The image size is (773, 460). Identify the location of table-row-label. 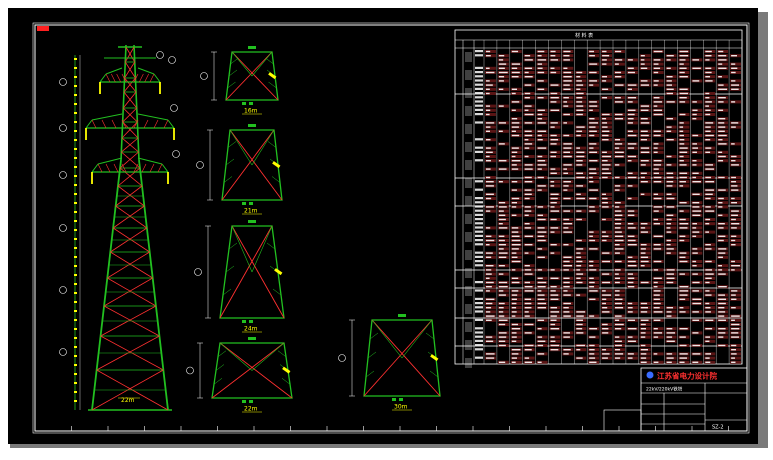
(468, 345).